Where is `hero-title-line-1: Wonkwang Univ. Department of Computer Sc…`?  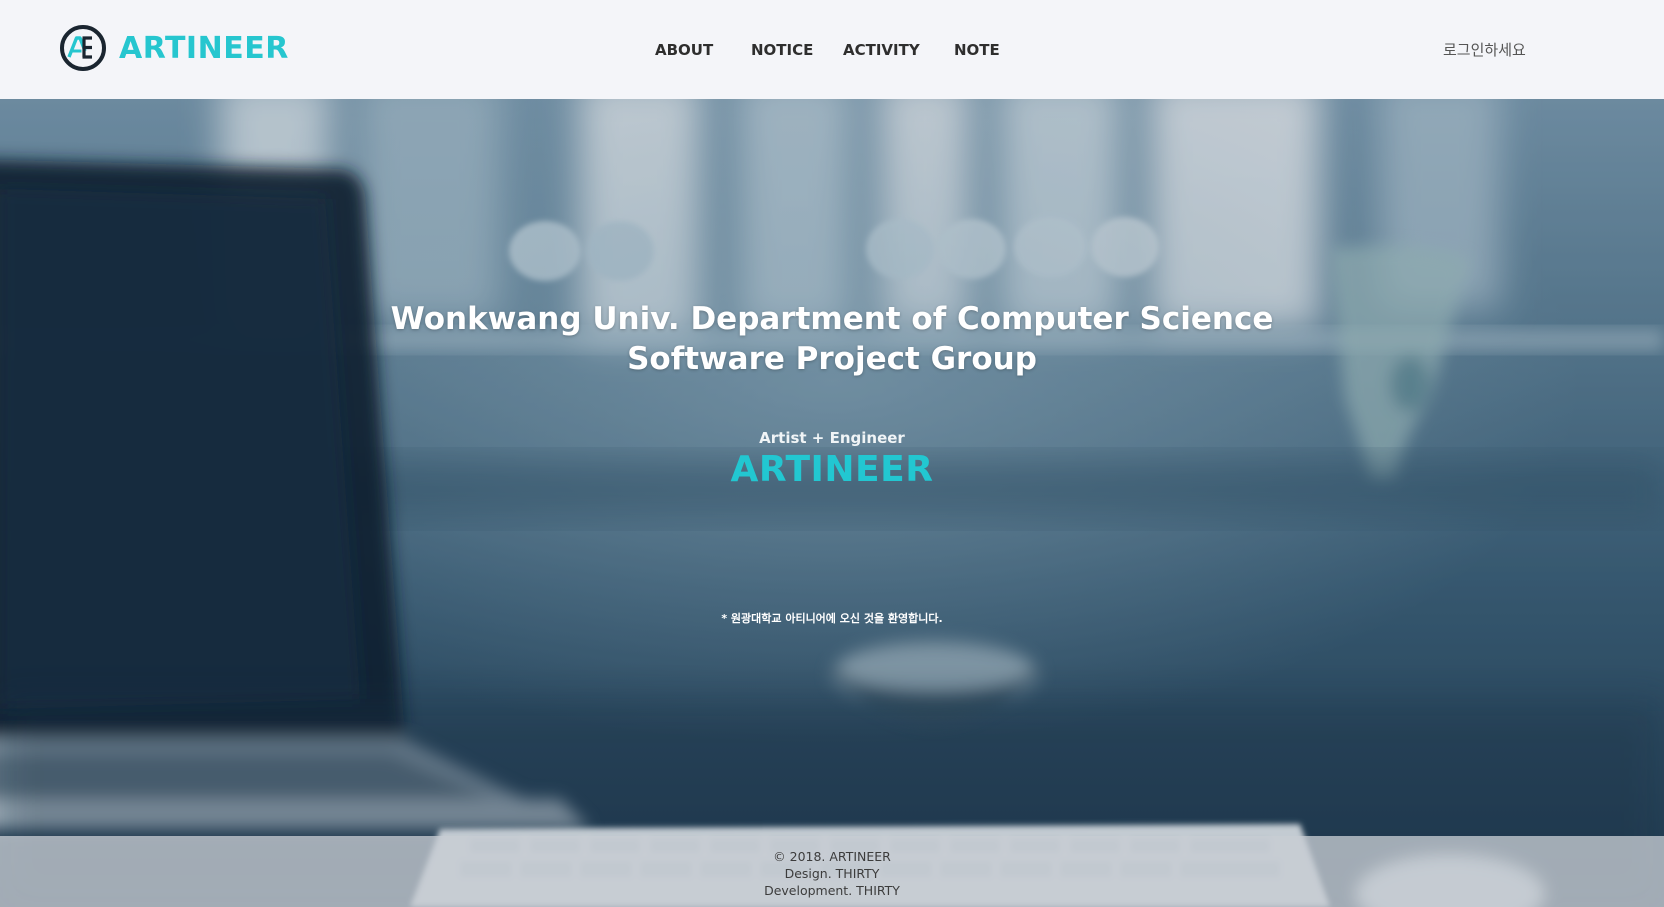
hero-title-line-1: Wonkwang Univ. Department of Computer Sc… is located at coordinates (832, 319).